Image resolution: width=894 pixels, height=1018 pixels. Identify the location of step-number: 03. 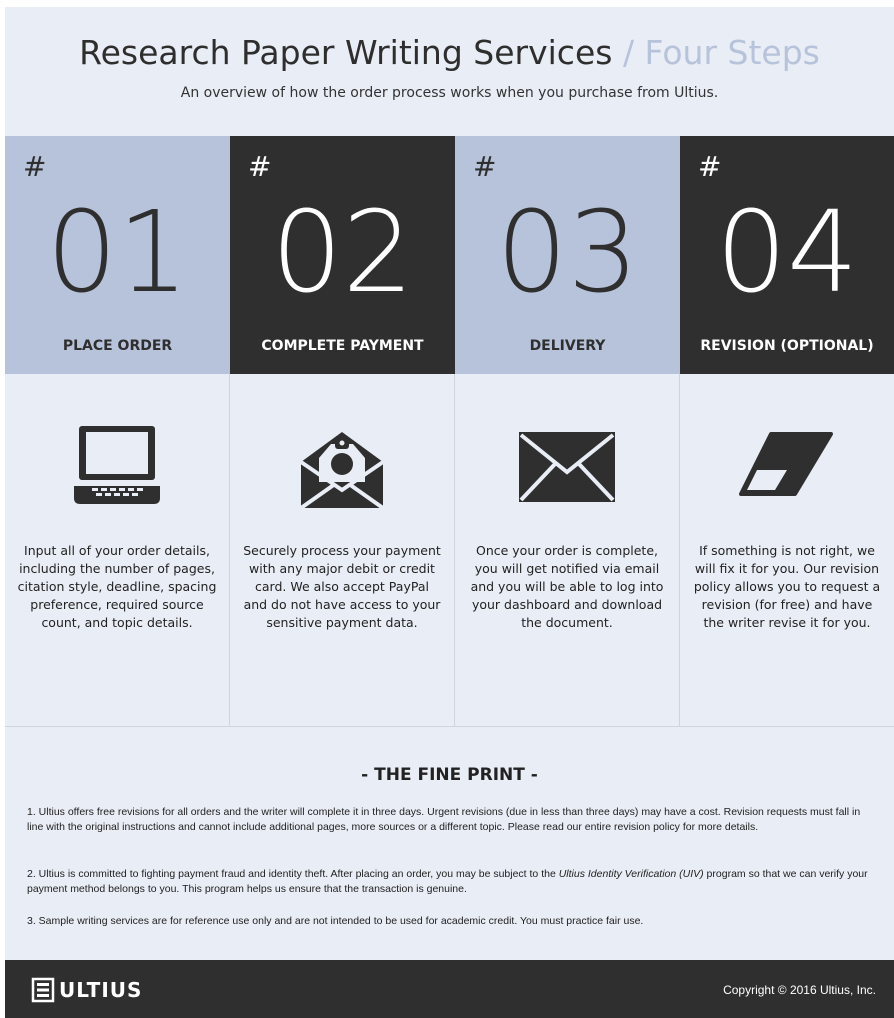
(567, 253).